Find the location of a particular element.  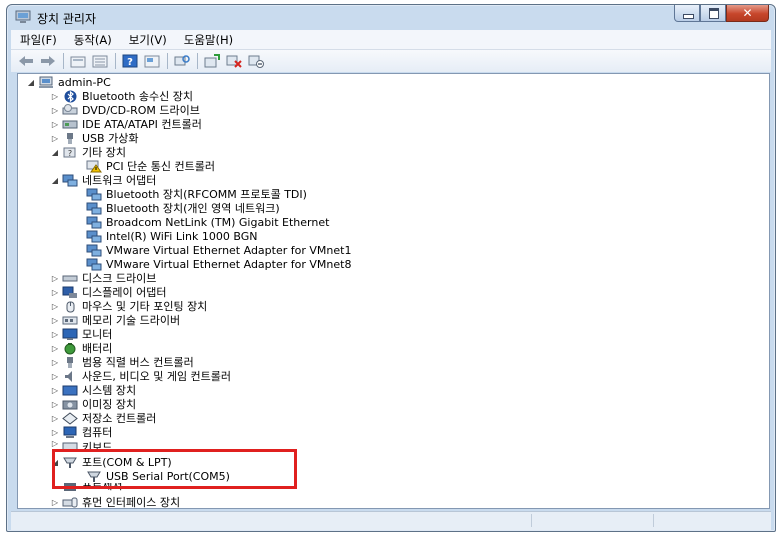

tree-item-display-adapters: ▷ 디스플레이 어댑터 is located at coordinates (108, 292).